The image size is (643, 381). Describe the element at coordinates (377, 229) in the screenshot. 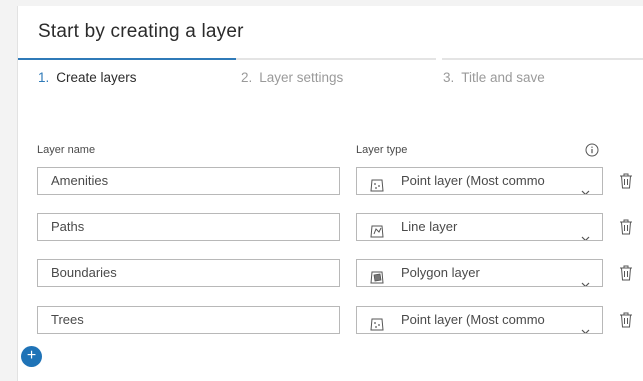

I see `line-layer-icon` at that location.